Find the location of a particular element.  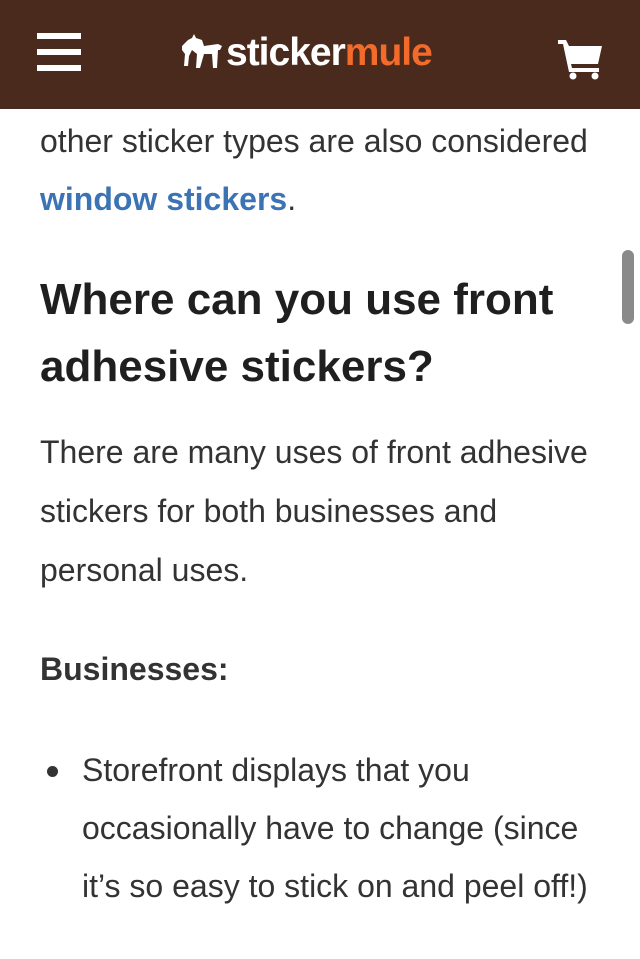

hamburger-menu-icon is located at coordinates (59, 53).